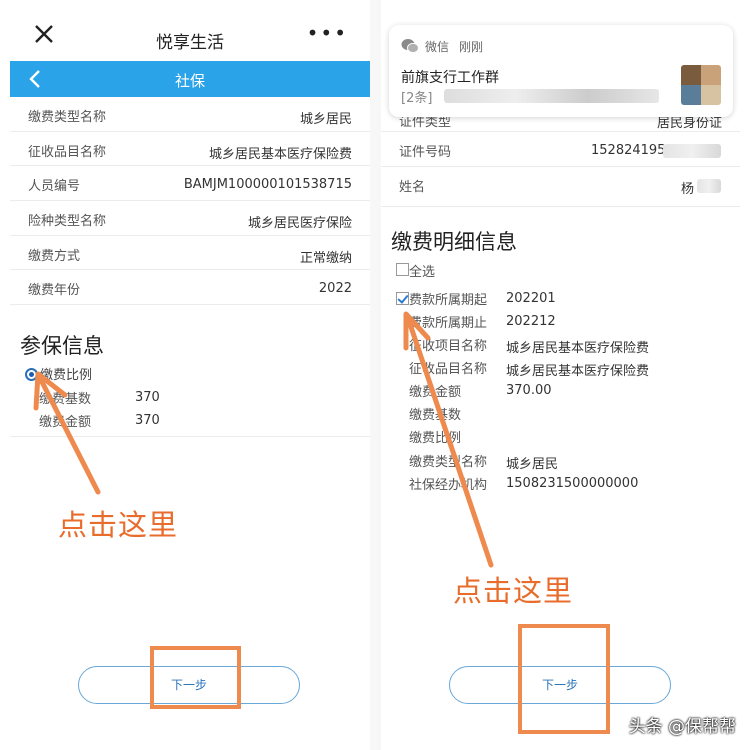 The width and height of the screenshot is (750, 750). What do you see at coordinates (688, 189) in the screenshot?
I see `row-value: 杨` at bounding box center [688, 189].